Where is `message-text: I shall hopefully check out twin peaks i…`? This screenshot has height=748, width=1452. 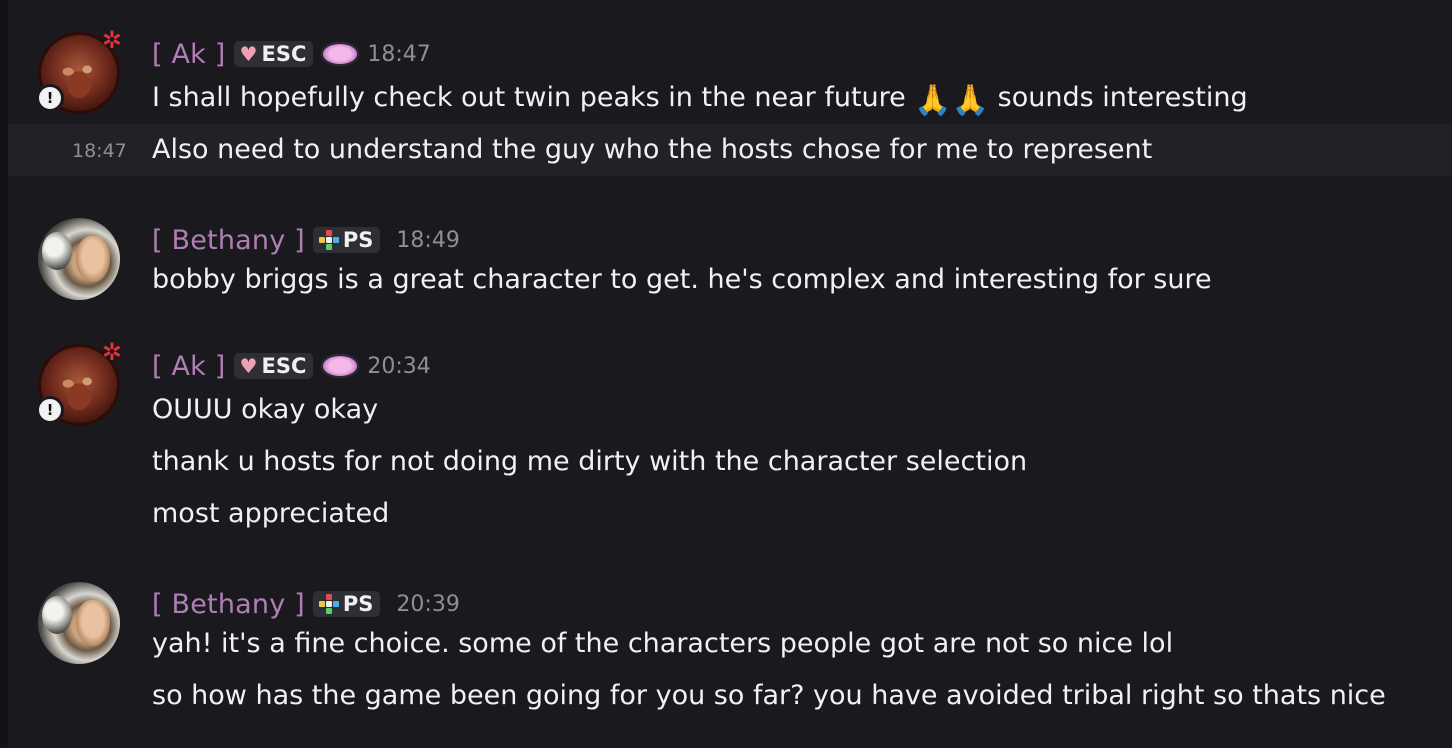
message-text: I shall hopefully check out twin peaks i… is located at coordinates (533, 97).